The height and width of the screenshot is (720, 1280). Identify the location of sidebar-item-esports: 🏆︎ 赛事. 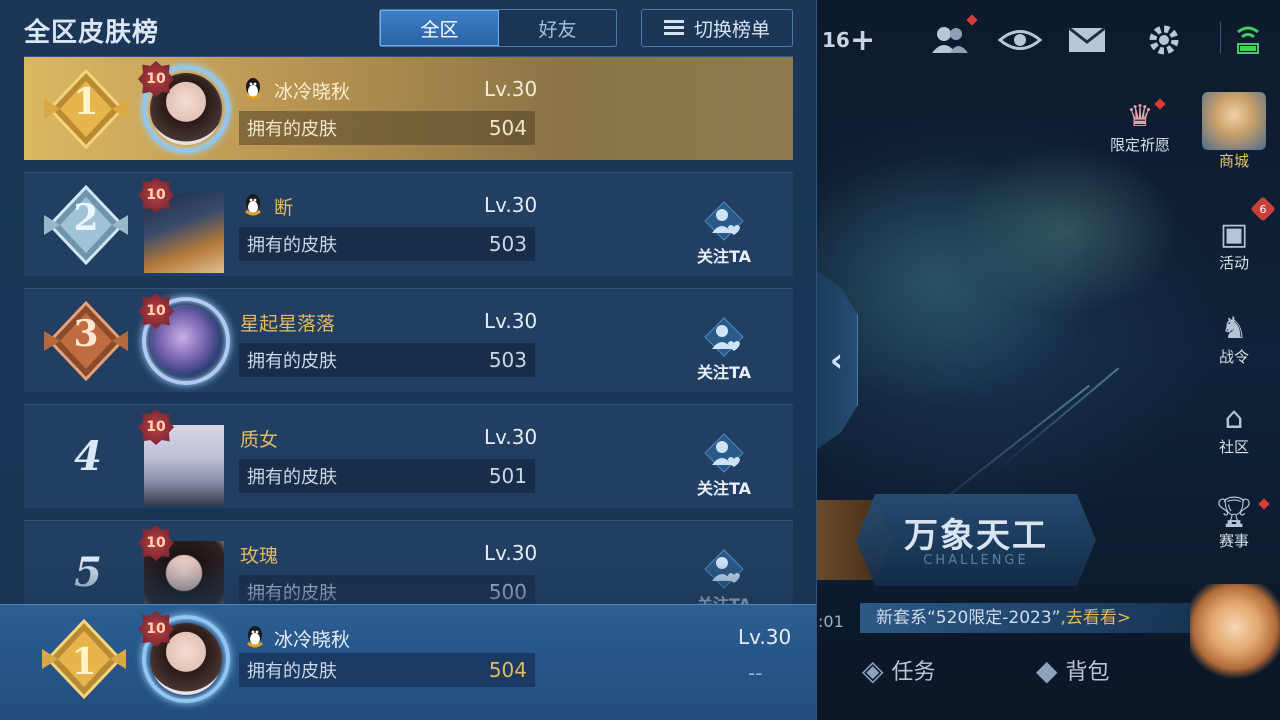
(1234, 523).